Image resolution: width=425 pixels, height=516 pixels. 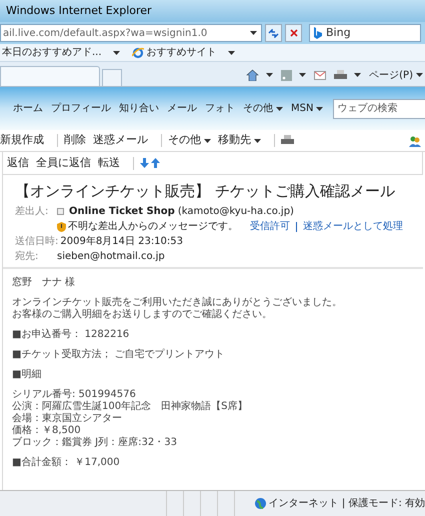 What do you see at coordinates (379, 108) in the screenshot?
I see `web-search-field: ウェブの検索` at bounding box center [379, 108].